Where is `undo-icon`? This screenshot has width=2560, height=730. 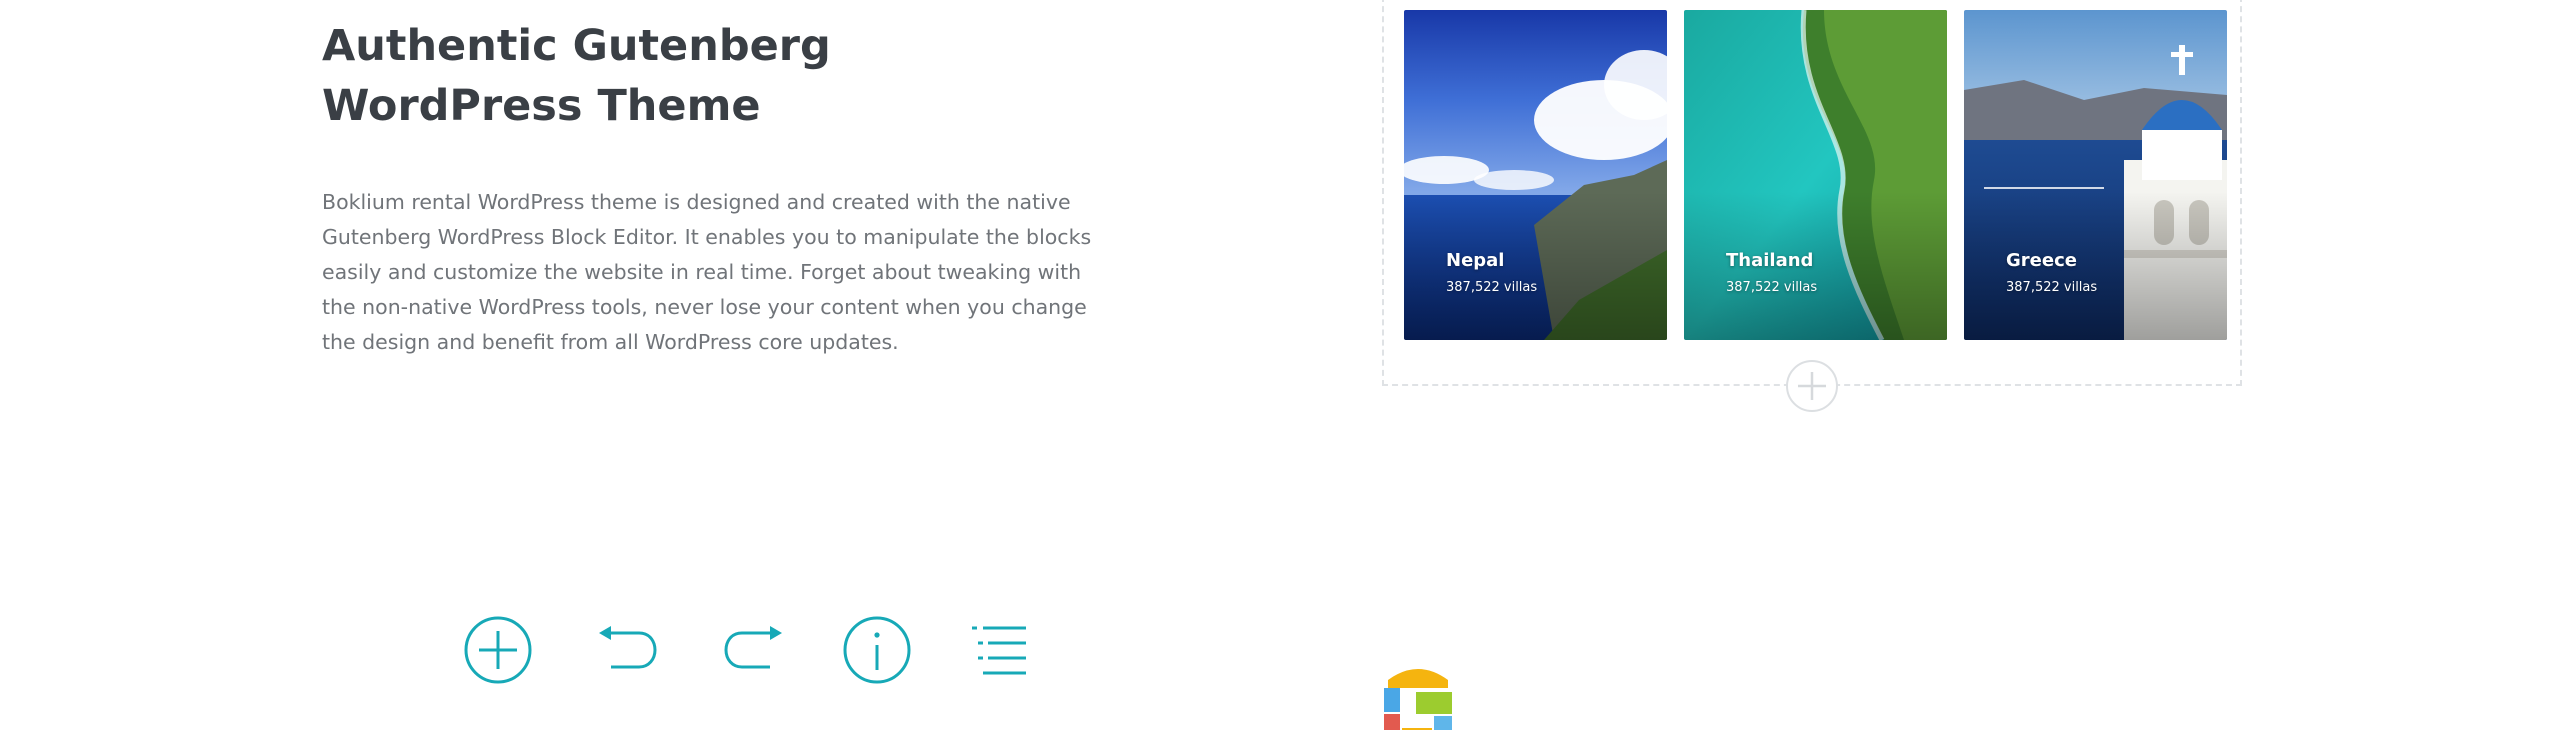
undo-icon is located at coordinates (628, 647).